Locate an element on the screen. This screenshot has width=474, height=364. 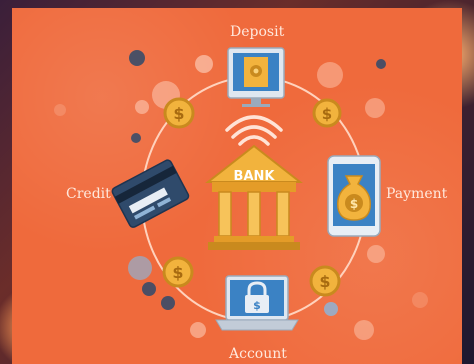
phone-money-bag-icon: $ is located at coordinates (354, 196).